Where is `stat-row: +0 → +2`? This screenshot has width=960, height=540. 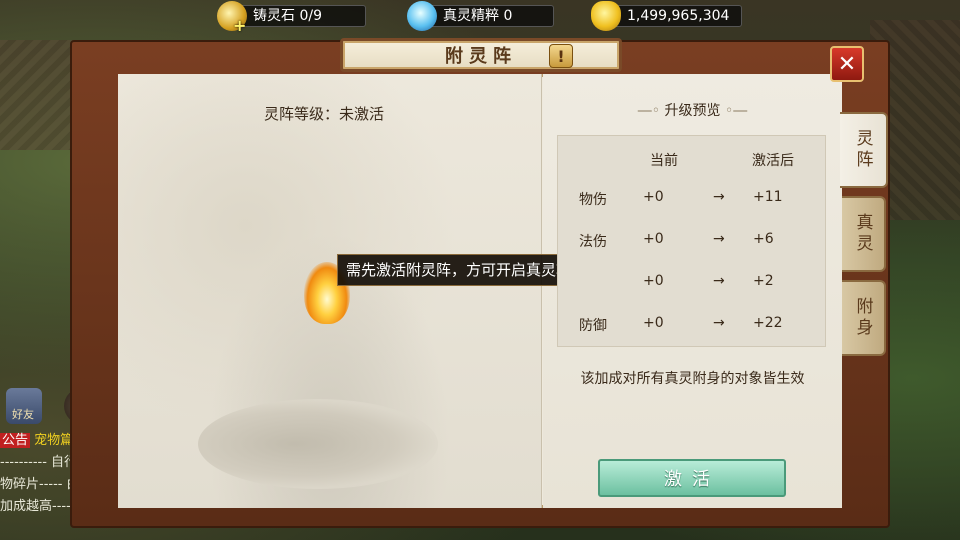
stat-row: +0 → +2 is located at coordinates (691, 283).